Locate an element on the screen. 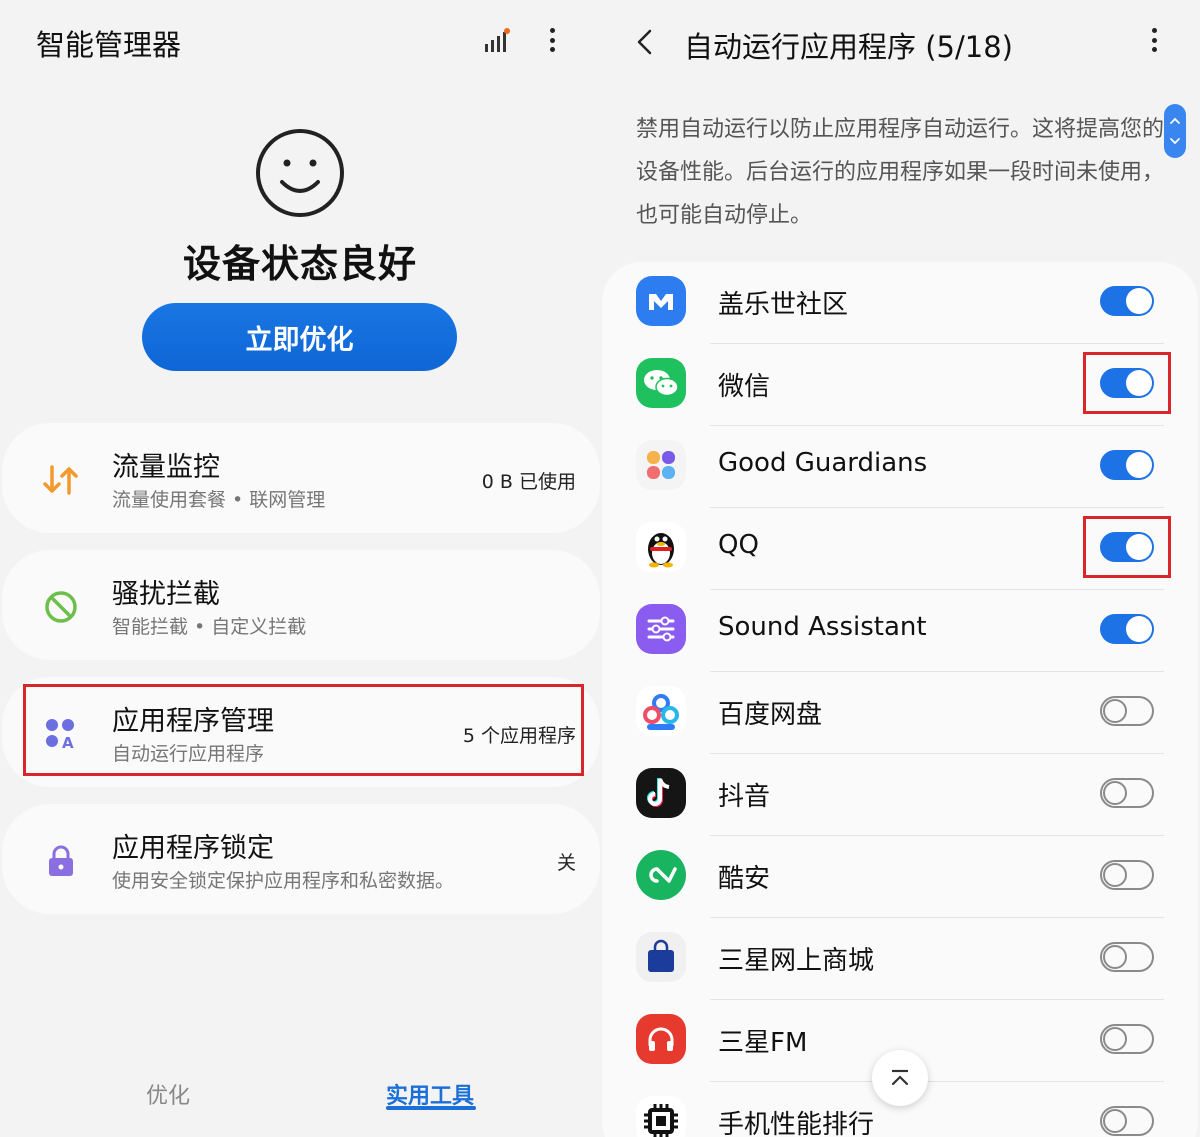 This screenshot has width=1200, height=1137. card-value: 关 is located at coordinates (566, 863).